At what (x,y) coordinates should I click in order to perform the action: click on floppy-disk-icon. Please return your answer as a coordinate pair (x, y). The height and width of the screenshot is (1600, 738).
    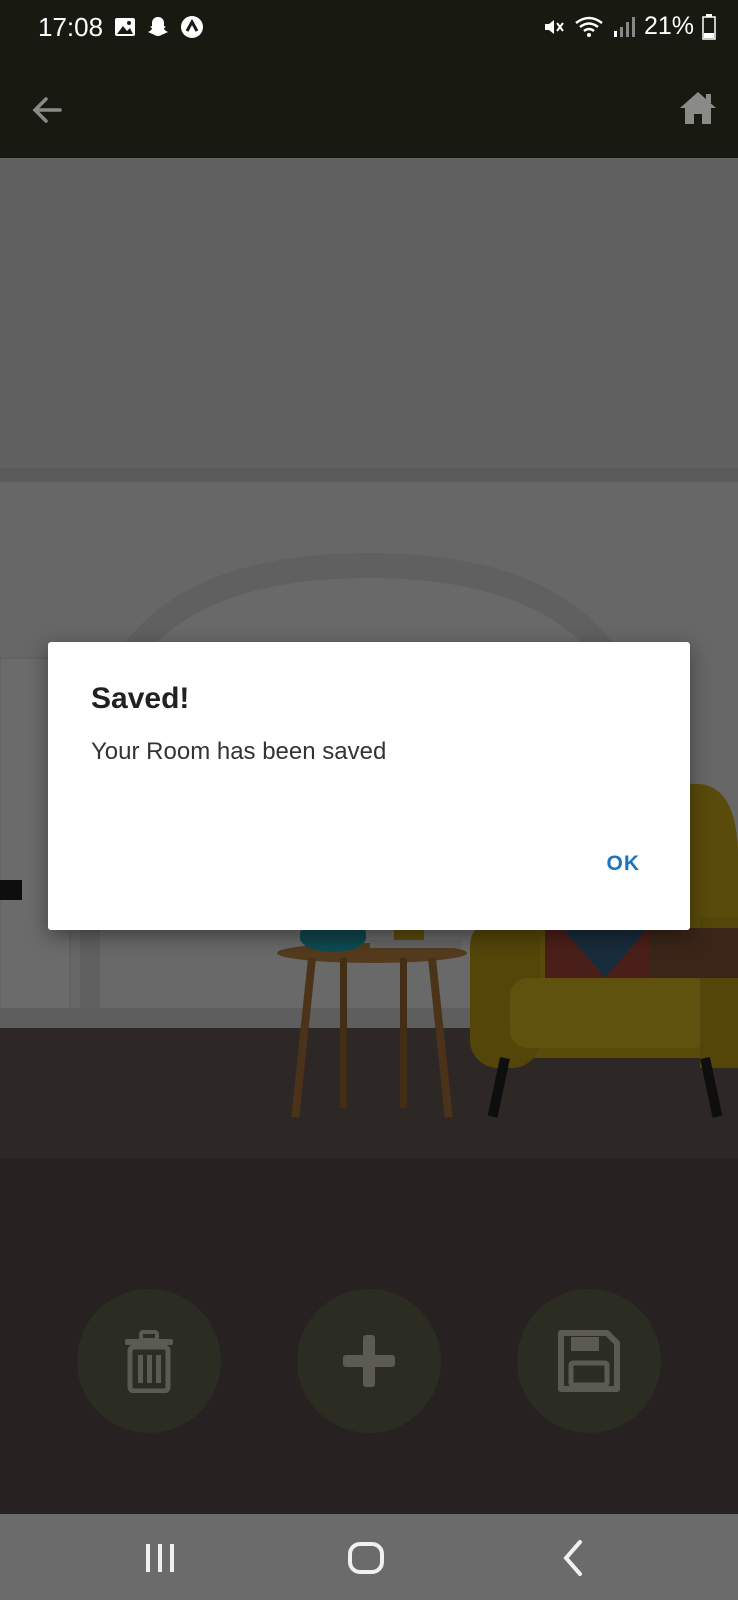
    Looking at the image, I should click on (589, 1361).